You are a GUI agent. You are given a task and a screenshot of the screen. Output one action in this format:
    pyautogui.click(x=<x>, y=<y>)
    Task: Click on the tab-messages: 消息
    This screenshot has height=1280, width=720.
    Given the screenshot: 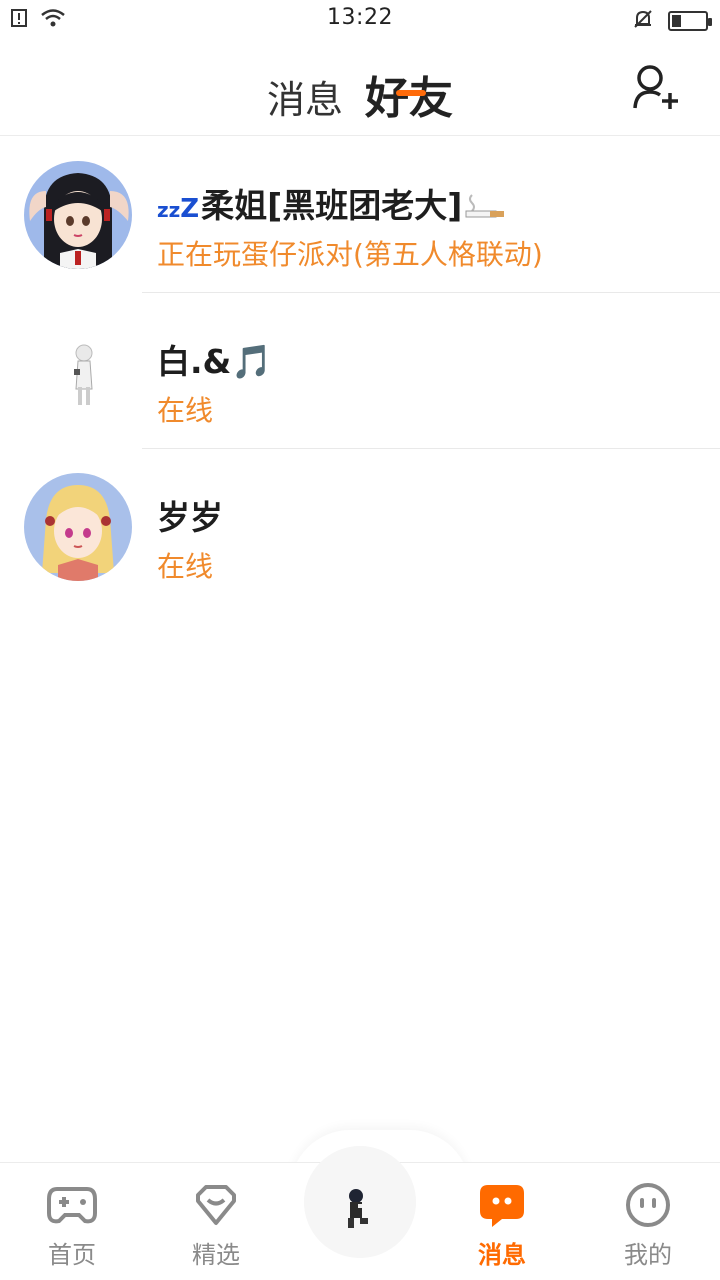 What is the action you would take?
    pyautogui.click(x=305, y=96)
    